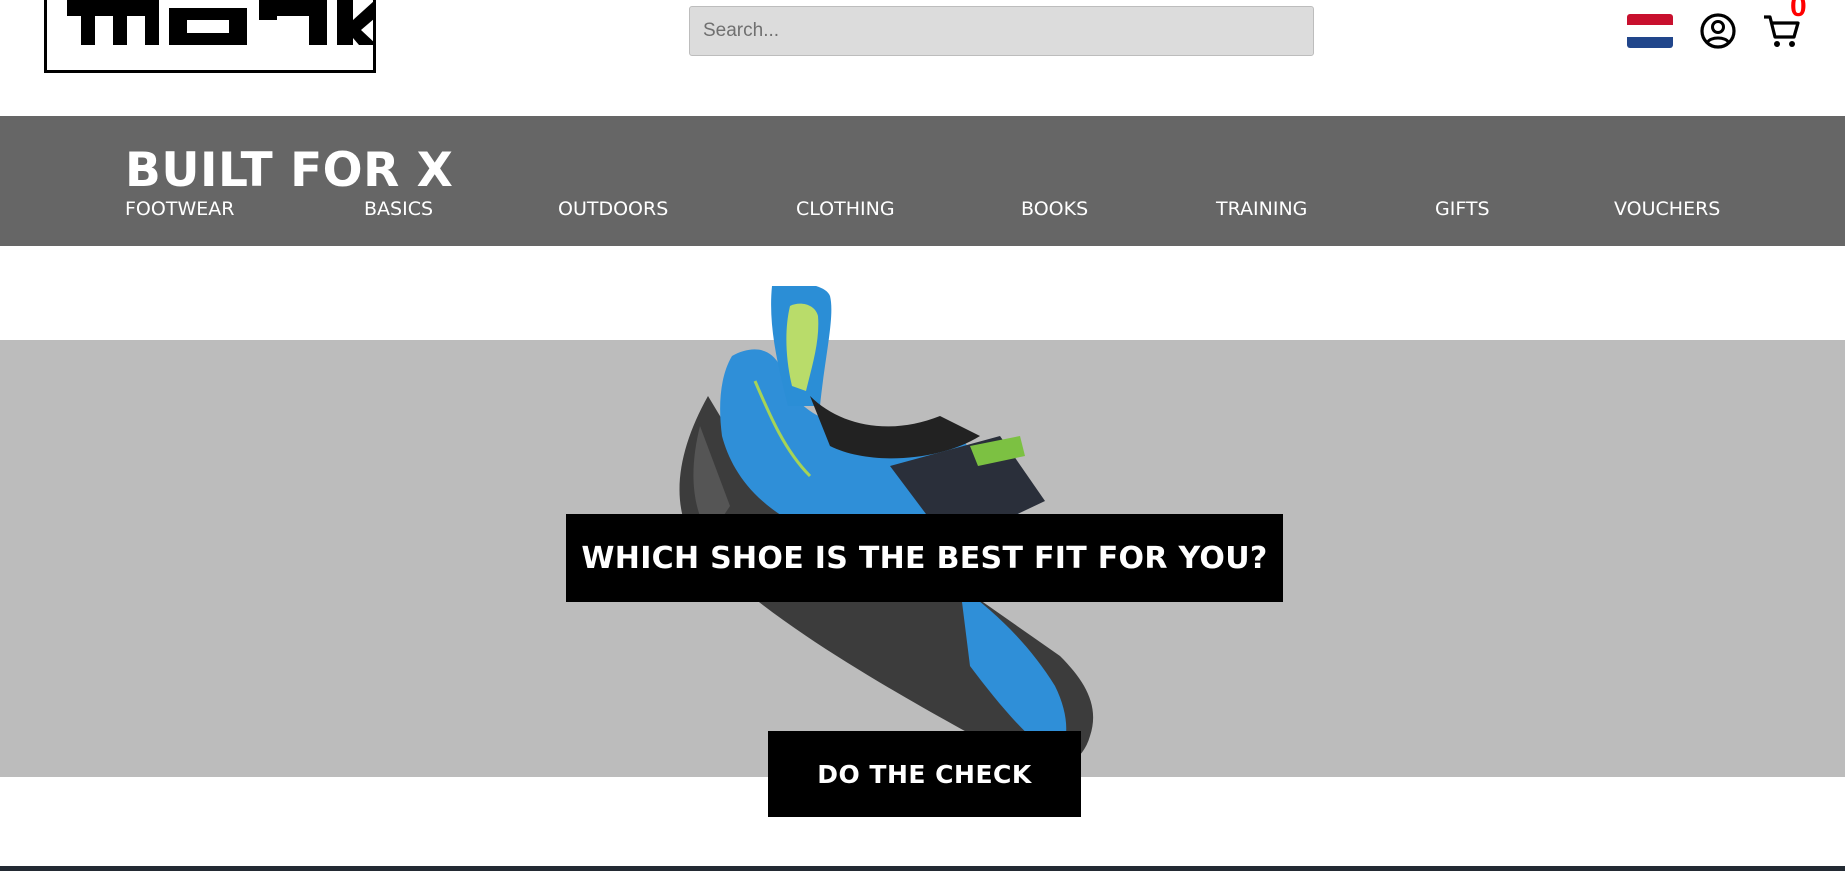 This screenshot has height=871, width=1845. I want to click on nav-item-basics: BASICS, so click(398, 209).